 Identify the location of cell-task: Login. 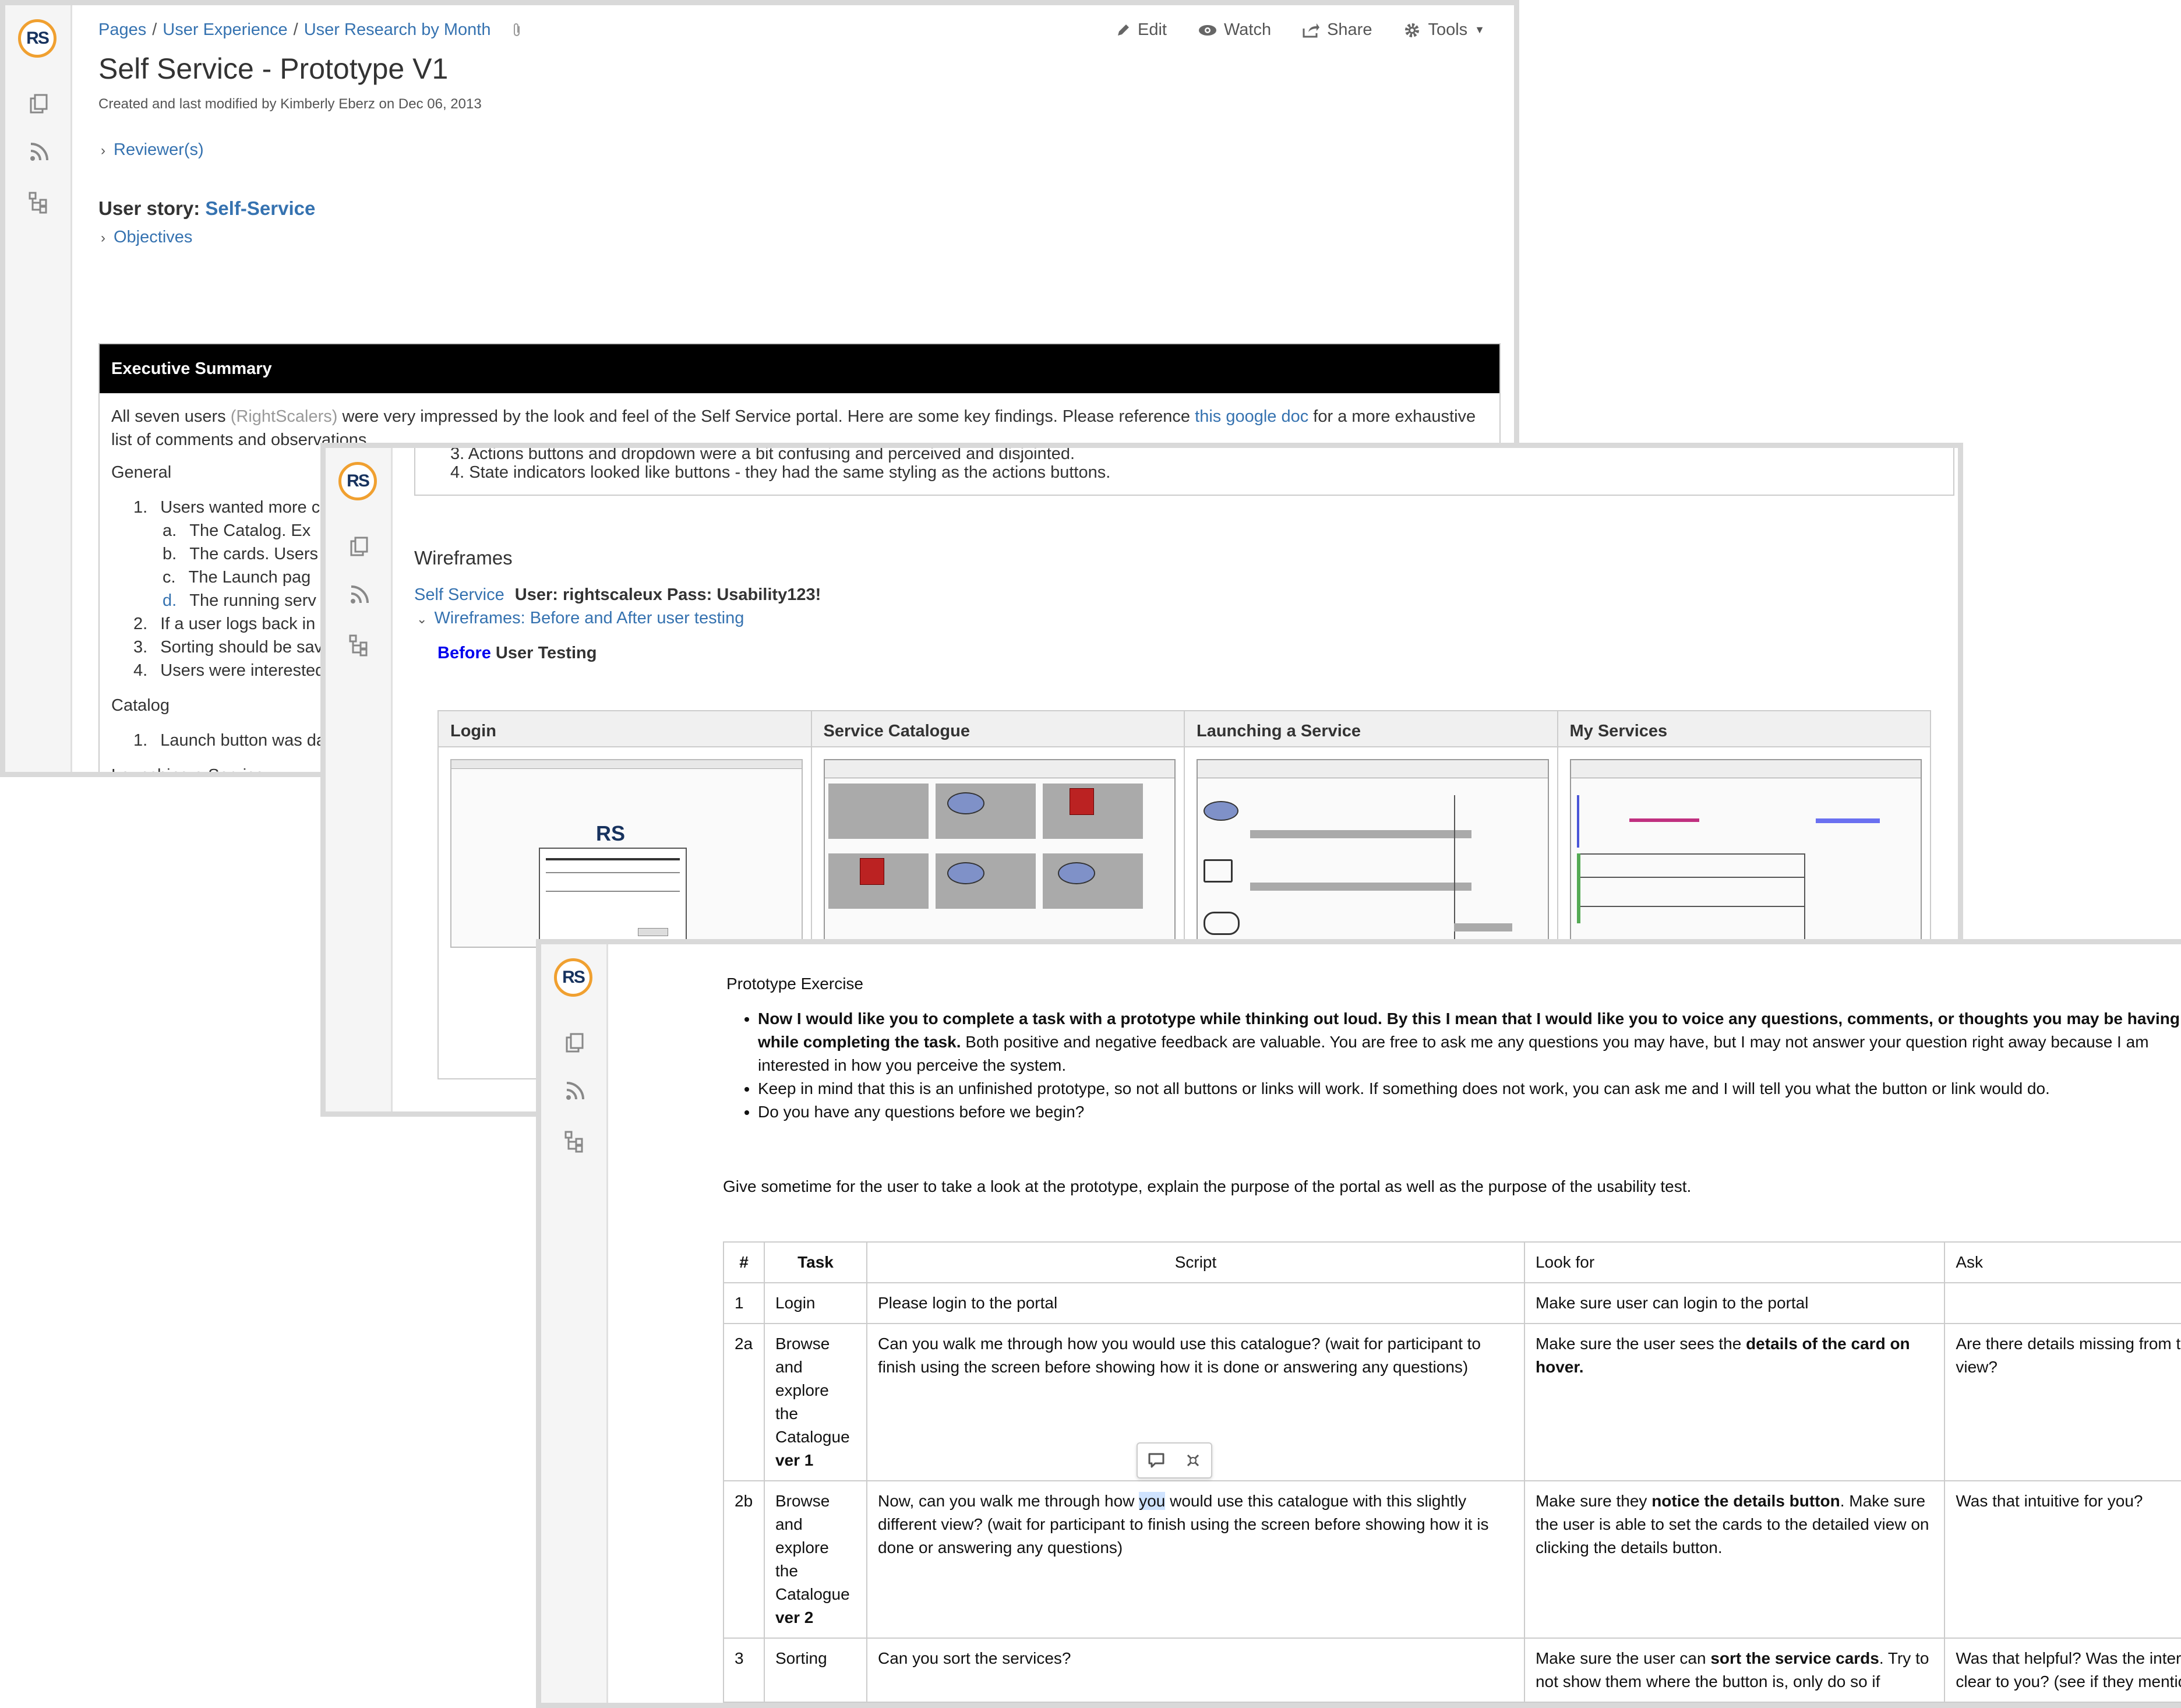
(815, 1303).